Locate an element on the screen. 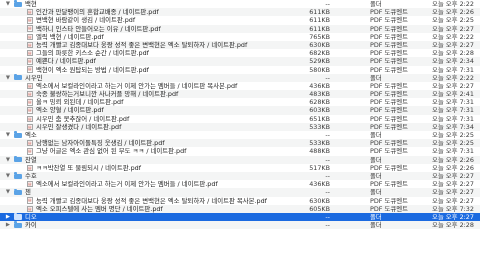 Image resolution: width=480 pixels, height=269 pixels. file-row: ▤ 엘릭 백현 / 네이트판.pdf 765KB PDF 도큐멘트 오늘 오후 2:22 is located at coordinates (240, 37).